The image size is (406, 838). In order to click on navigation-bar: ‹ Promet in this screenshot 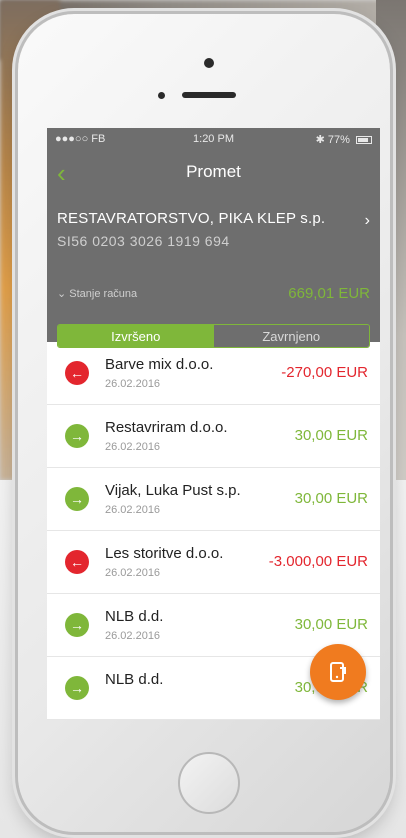, I will do `click(213, 172)`.